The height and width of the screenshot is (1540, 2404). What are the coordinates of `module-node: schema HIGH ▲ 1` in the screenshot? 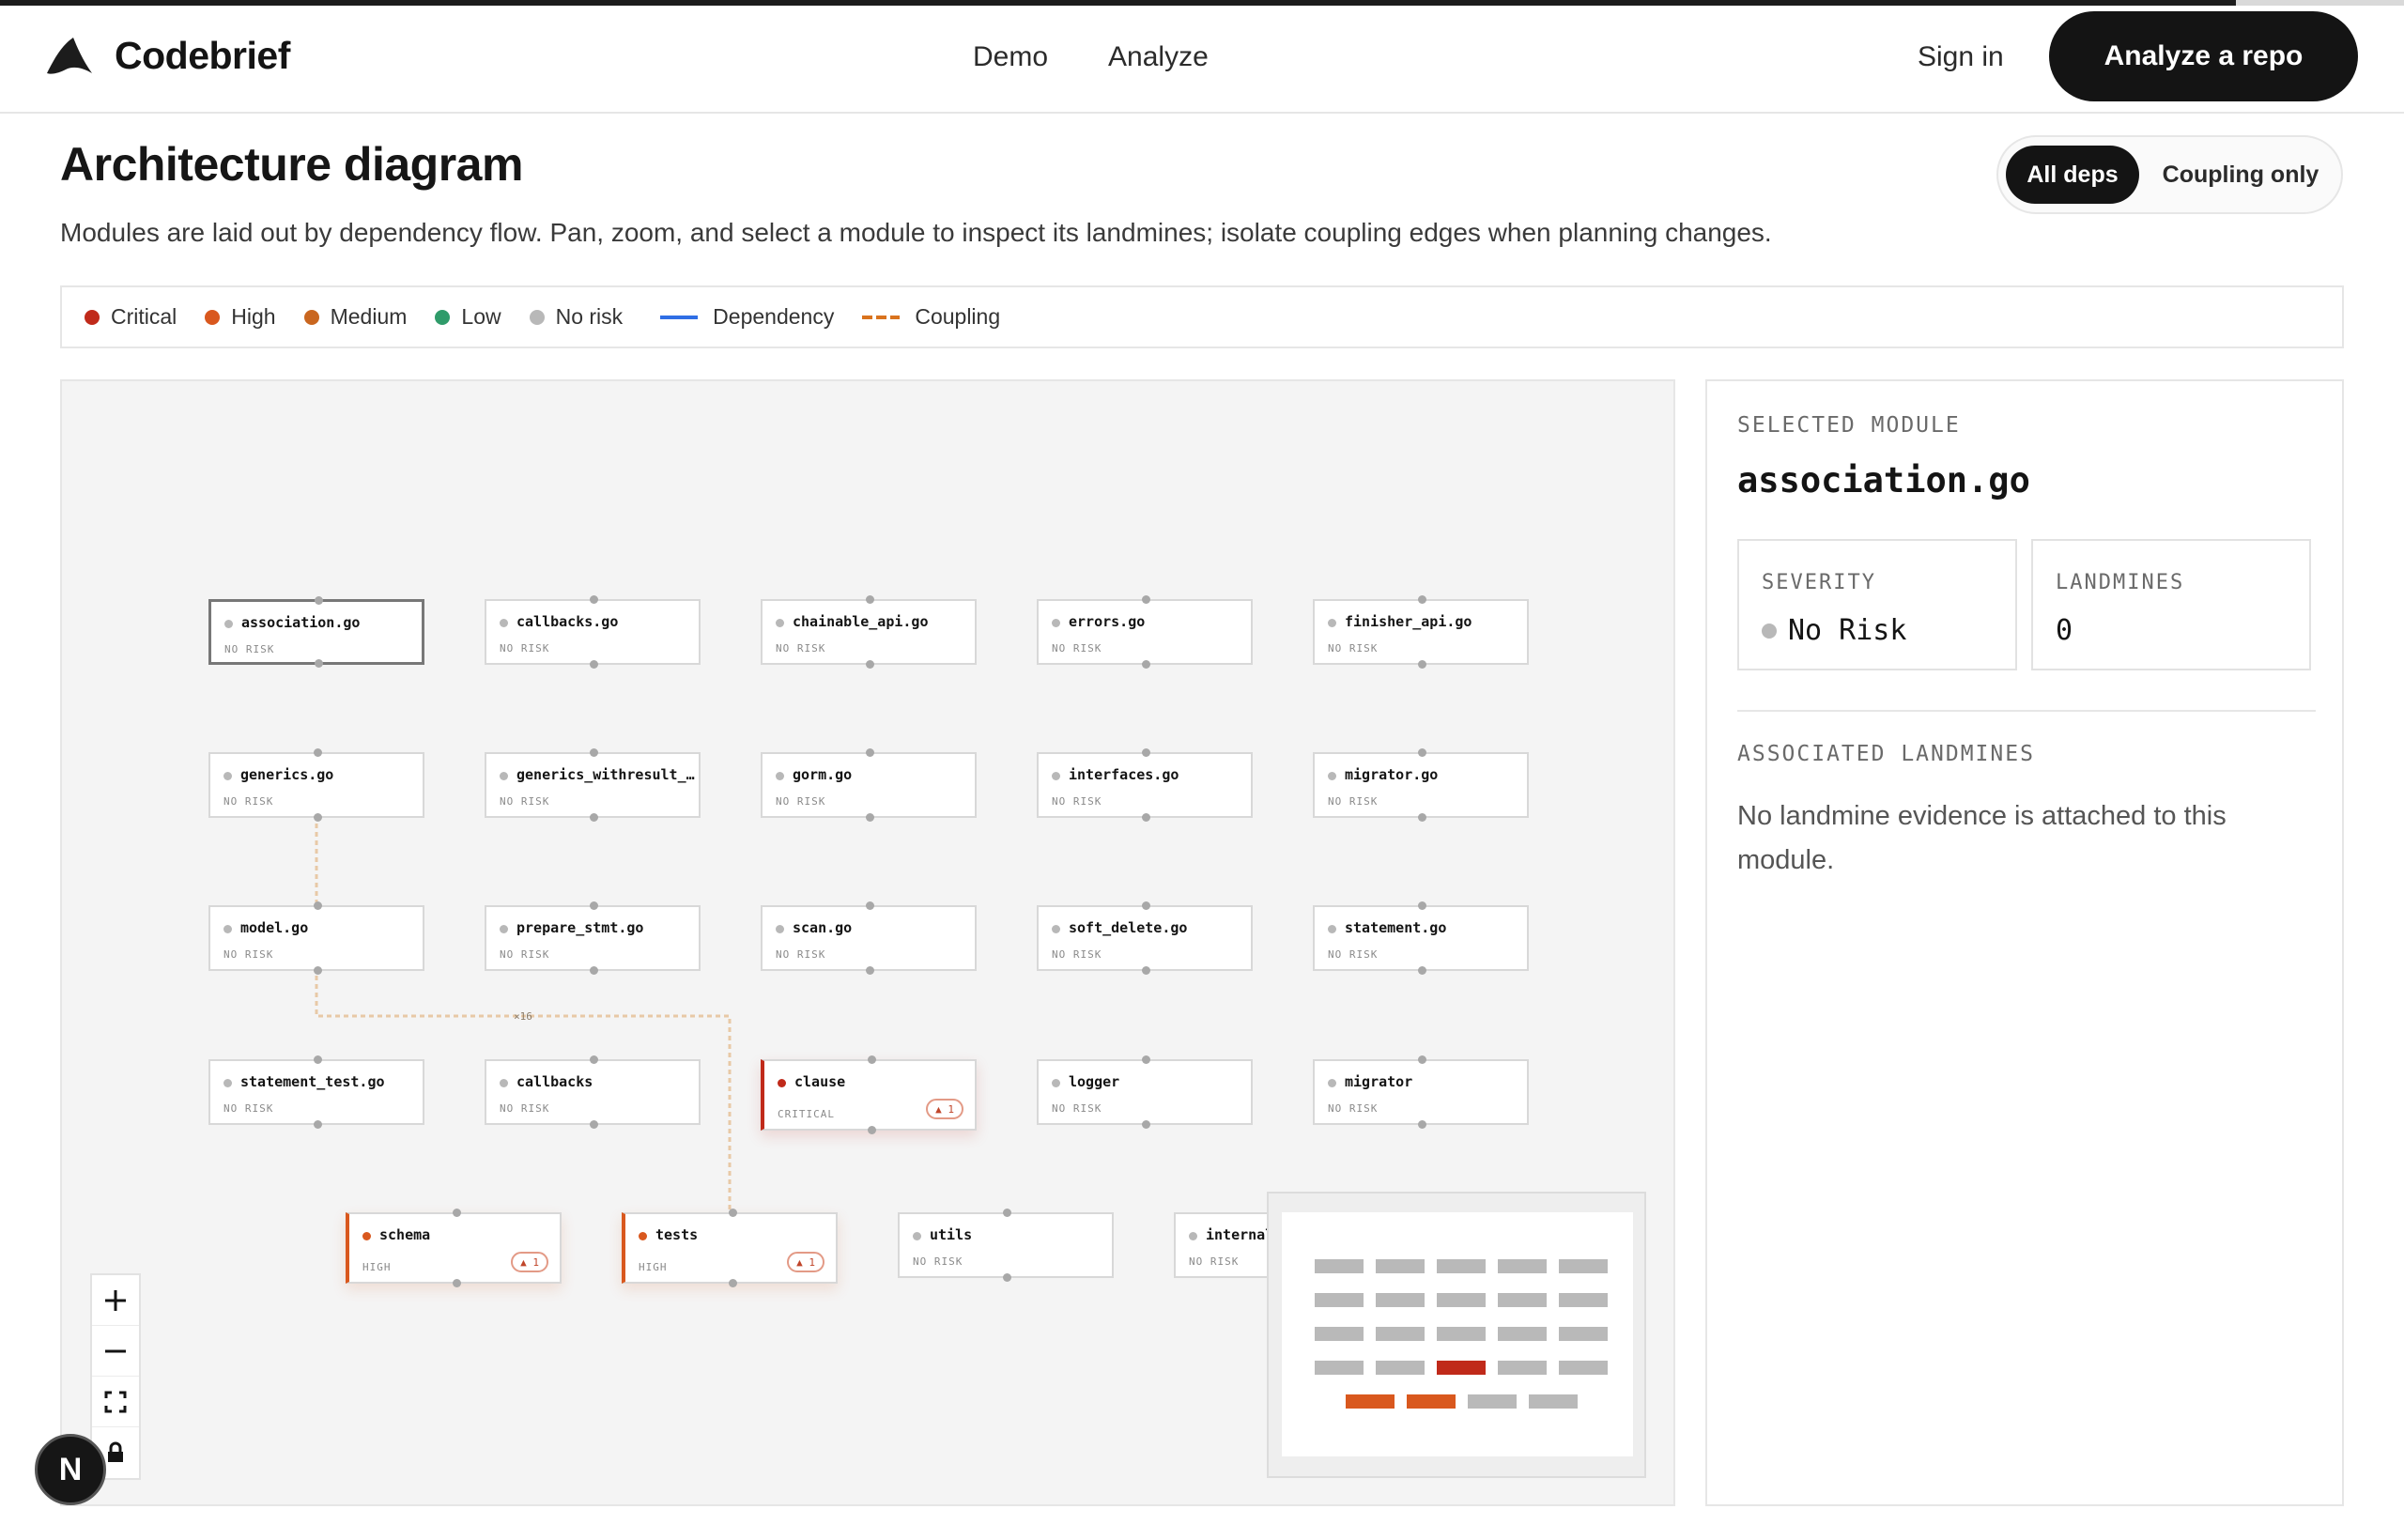 It's located at (454, 1248).